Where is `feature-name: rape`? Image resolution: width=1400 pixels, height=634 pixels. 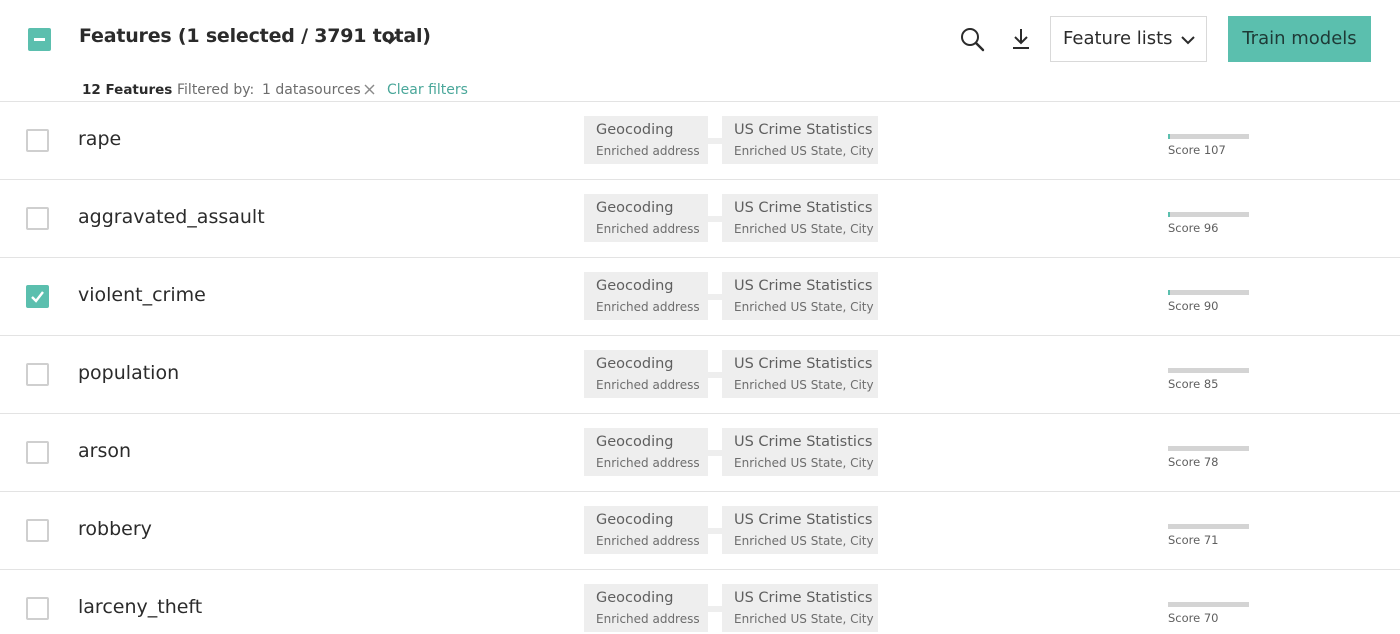
feature-name: rape is located at coordinates (99, 139).